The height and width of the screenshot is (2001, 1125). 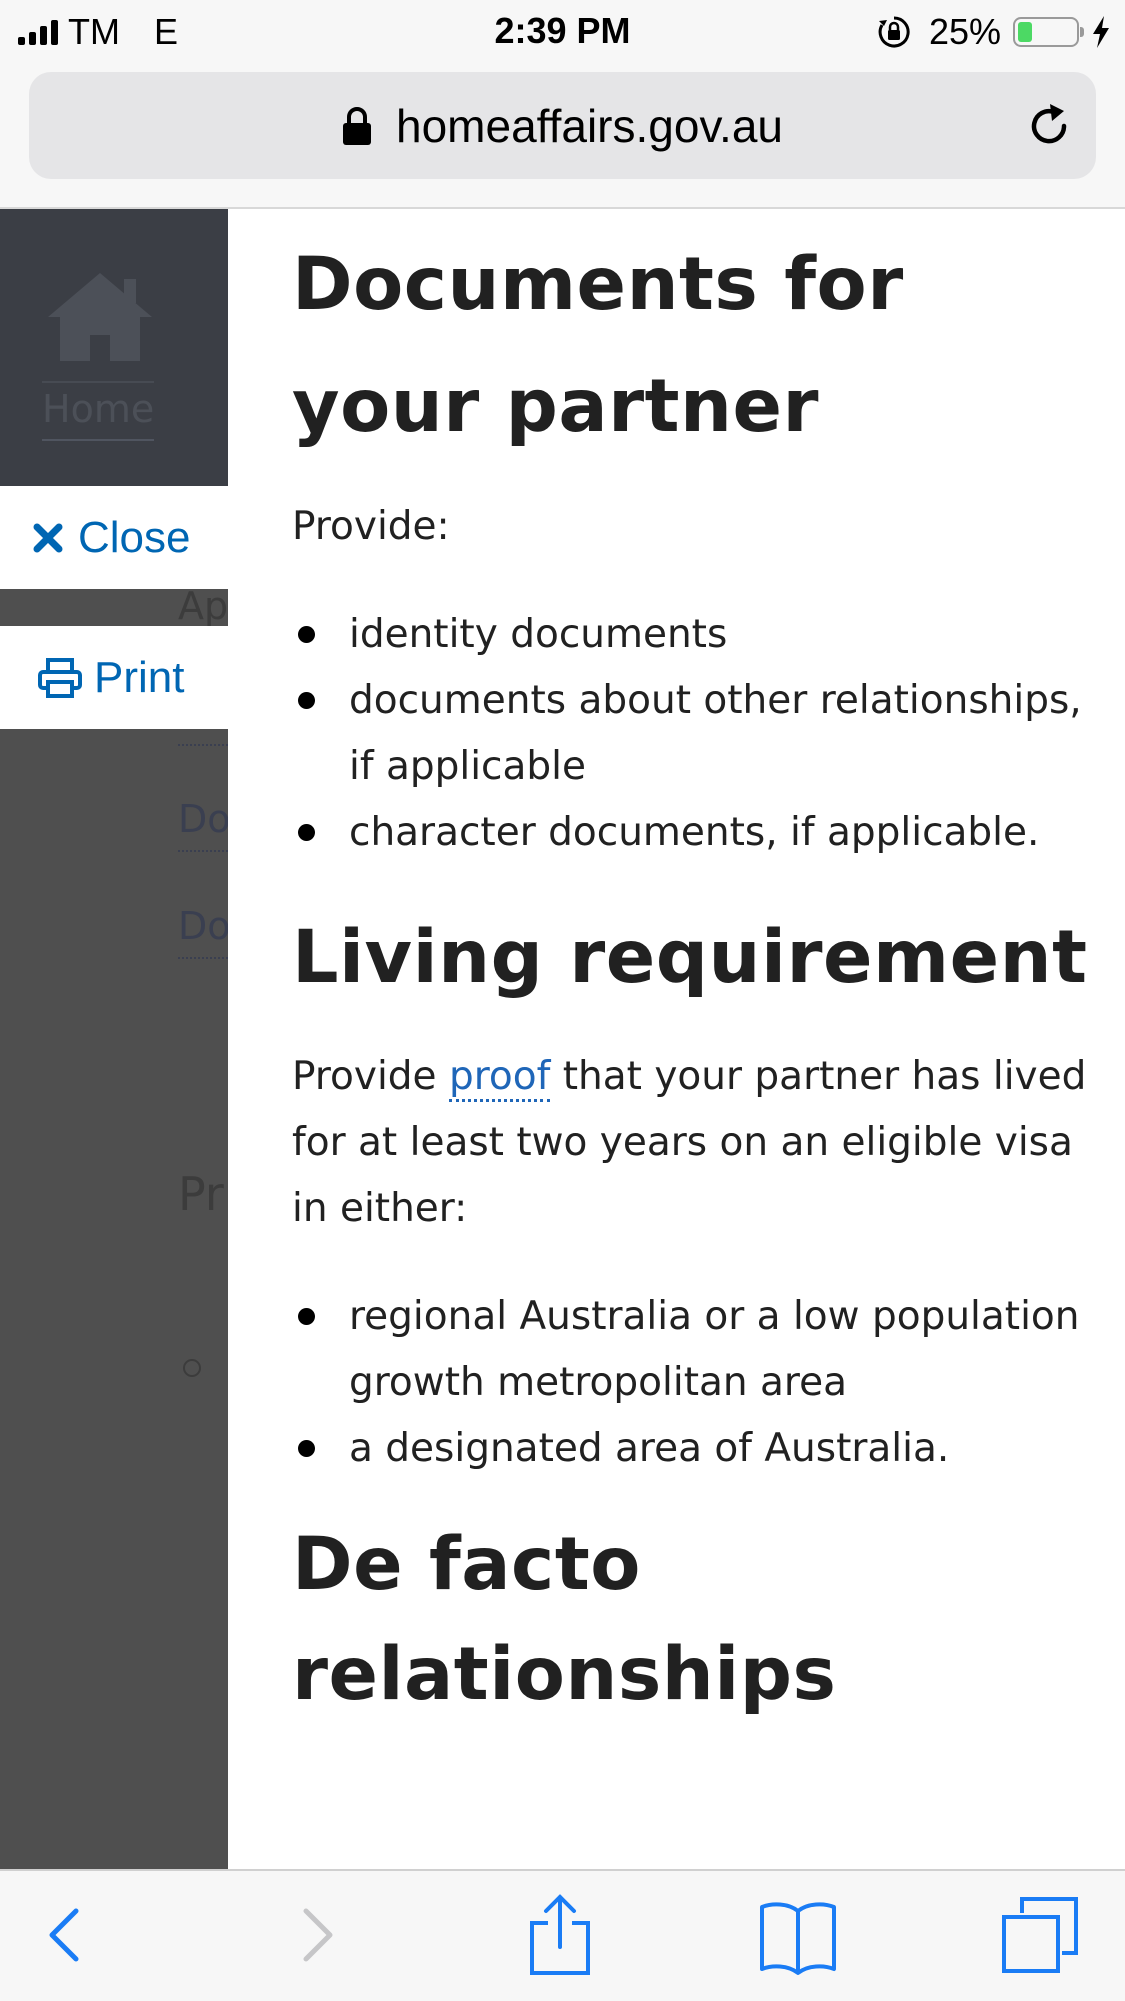 I want to click on browser-toolbar, so click(x=562, y=1935).